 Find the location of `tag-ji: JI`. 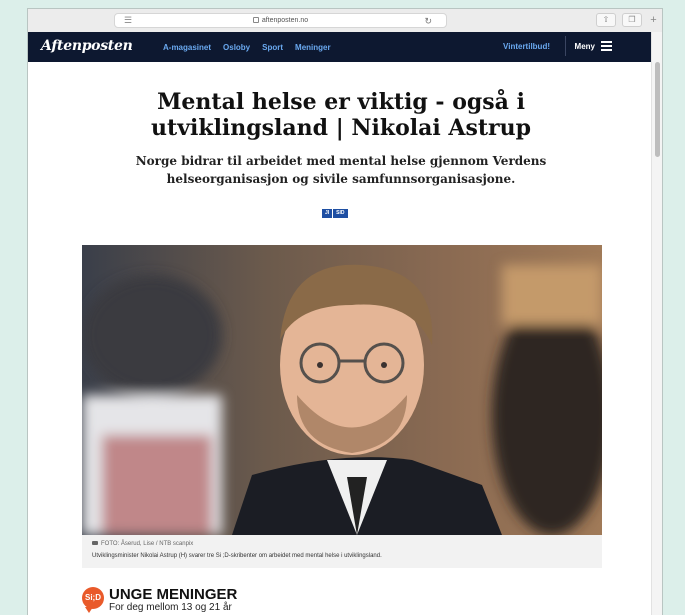

tag-ji: JI is located at coordinates (327, 213).